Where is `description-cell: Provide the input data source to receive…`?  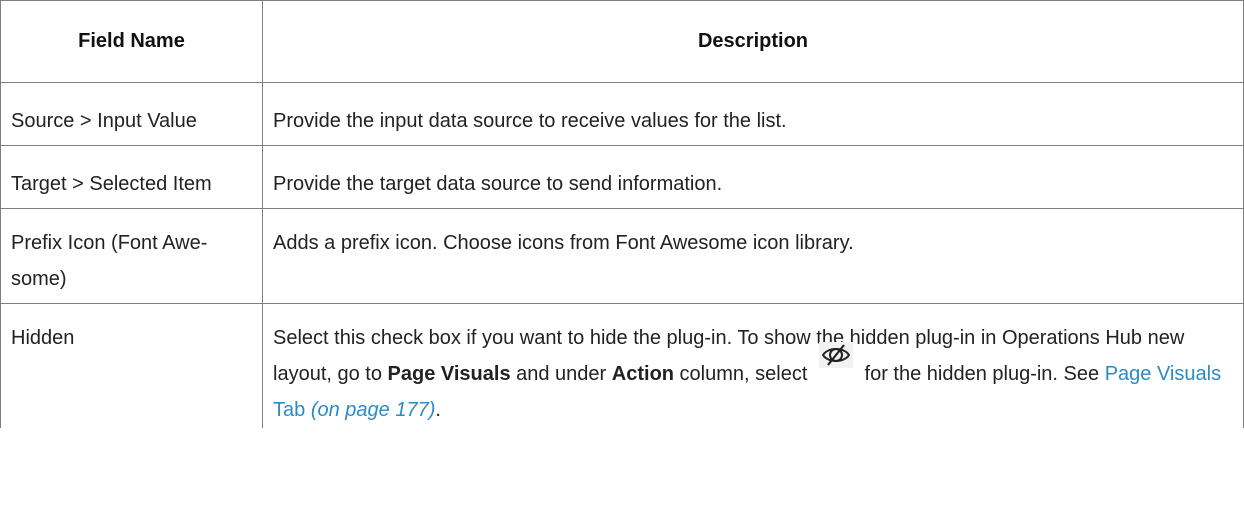 description-cell: Provide the input data source to receive… is located at coordinates (753, 114).